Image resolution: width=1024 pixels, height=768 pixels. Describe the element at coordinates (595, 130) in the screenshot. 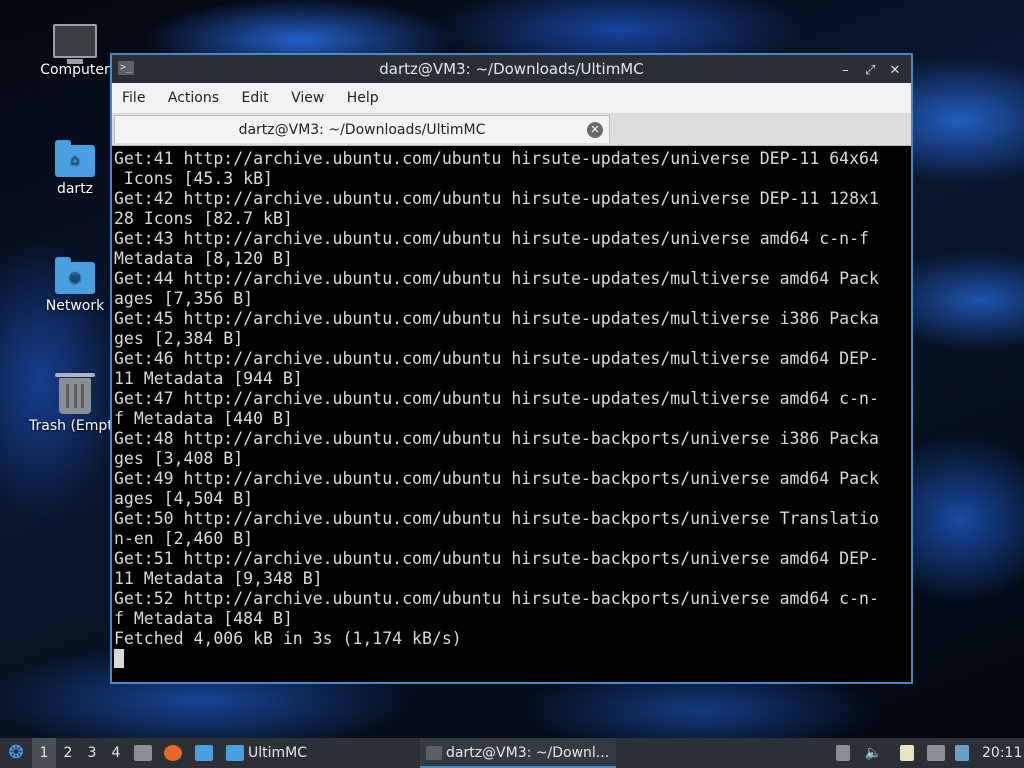

I see `tab-close-icon: ✕` at that location.